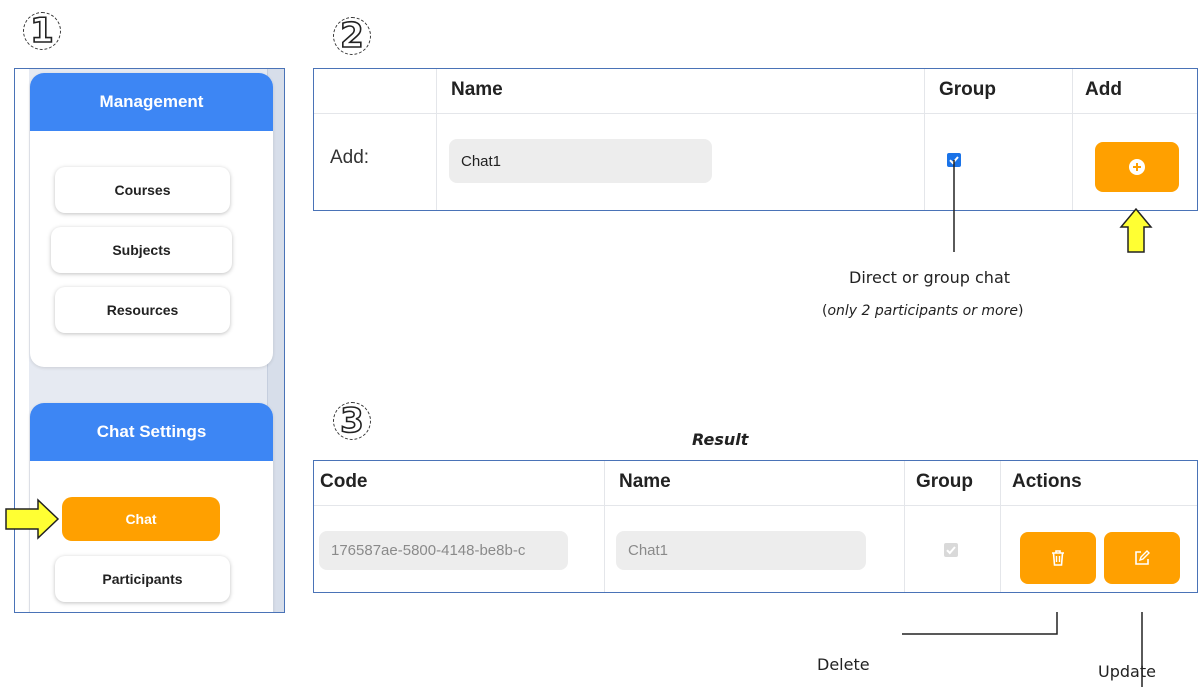 This screenshot has width=1199, height=688. Describe the element at coordinates (741, 550) in the screenshot. I see `result-name-field: Chat1` at that location.